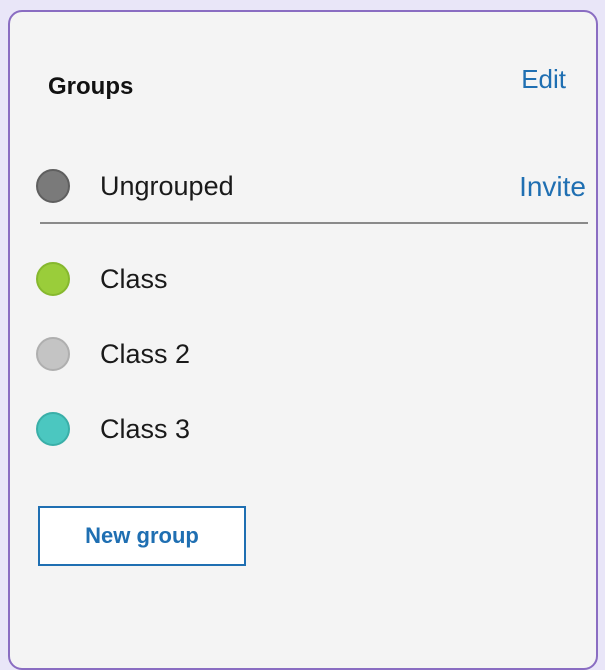  What do you see at coordinates (53, 429) in the screenshot?
I see `class-3-color-dot-icon` at bounding box center [53, 429].